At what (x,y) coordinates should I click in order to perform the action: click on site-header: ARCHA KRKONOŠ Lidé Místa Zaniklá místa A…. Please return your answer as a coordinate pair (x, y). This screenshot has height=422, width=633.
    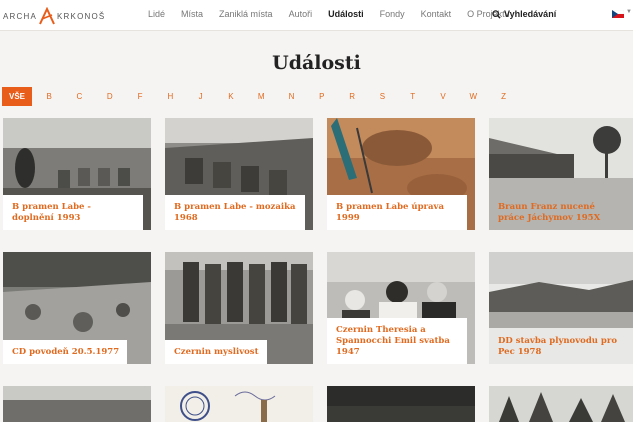
    Looking at the image, I should click on (316, 15).